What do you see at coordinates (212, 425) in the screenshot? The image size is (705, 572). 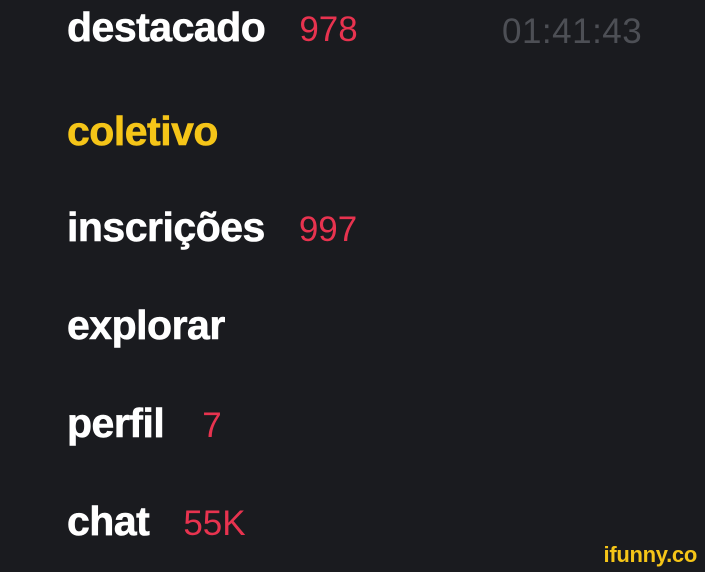 I see `notification-count-badge: 7` at bounding box center [212, 425].